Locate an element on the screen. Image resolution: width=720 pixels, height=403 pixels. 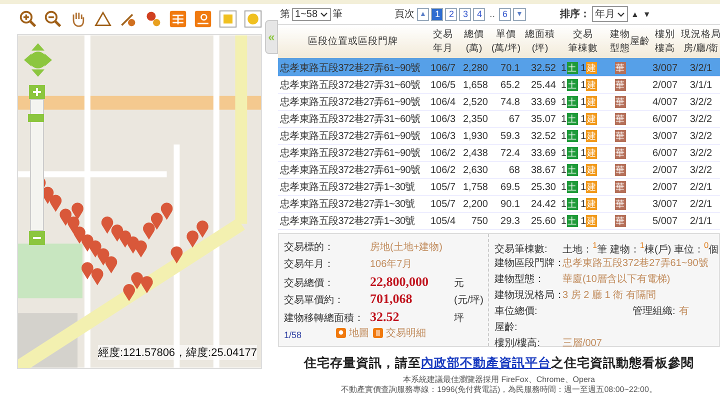
table-row: 忠孝東路五段372巷27弄61~90號 106/2 2,630 68 38.67 1土 1建 華 2/007 3/2/2 is located at coordinates (499, 170).